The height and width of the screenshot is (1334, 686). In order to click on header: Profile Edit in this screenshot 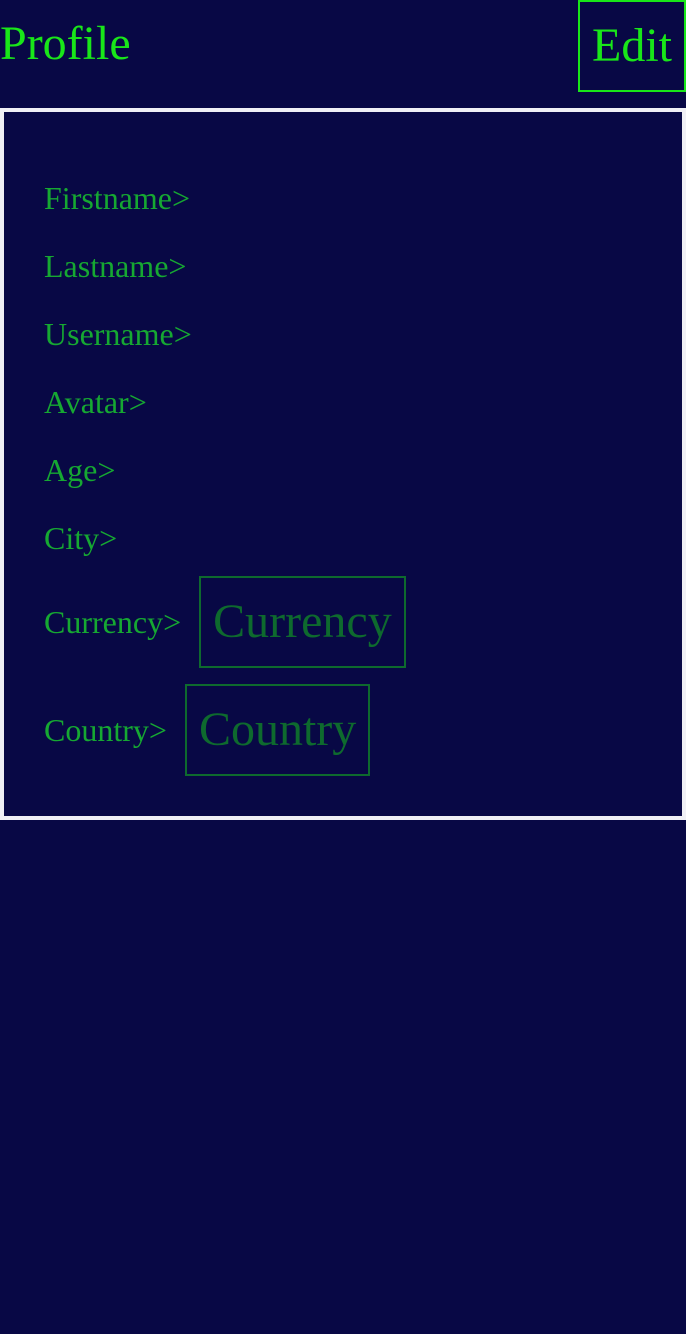, I will do `click(343, 54)`.